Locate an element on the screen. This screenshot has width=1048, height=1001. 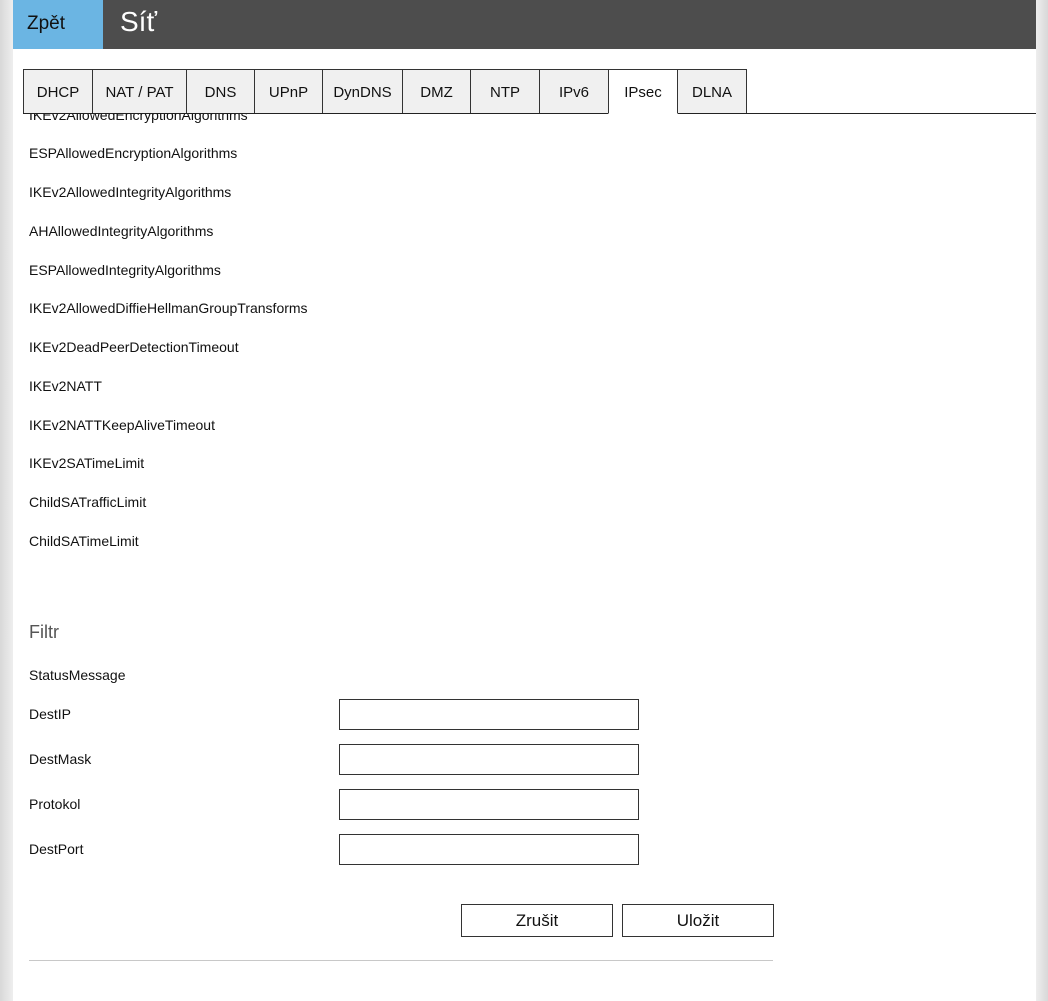
param-label: ESPAllowedIntegrityAlgorithms is located at coordinates (125, 270).